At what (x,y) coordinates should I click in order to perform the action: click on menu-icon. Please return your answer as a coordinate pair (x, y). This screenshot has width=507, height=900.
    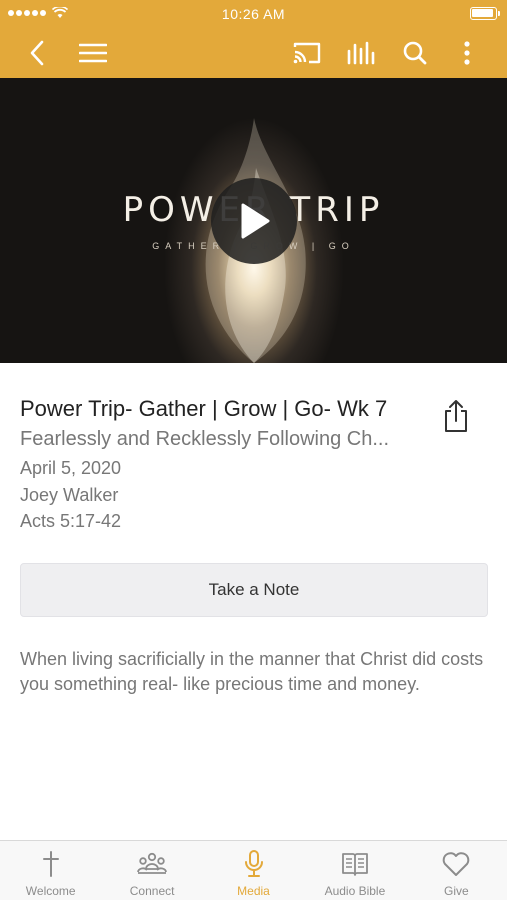
    Looking at the image, I should click on (93, 53).